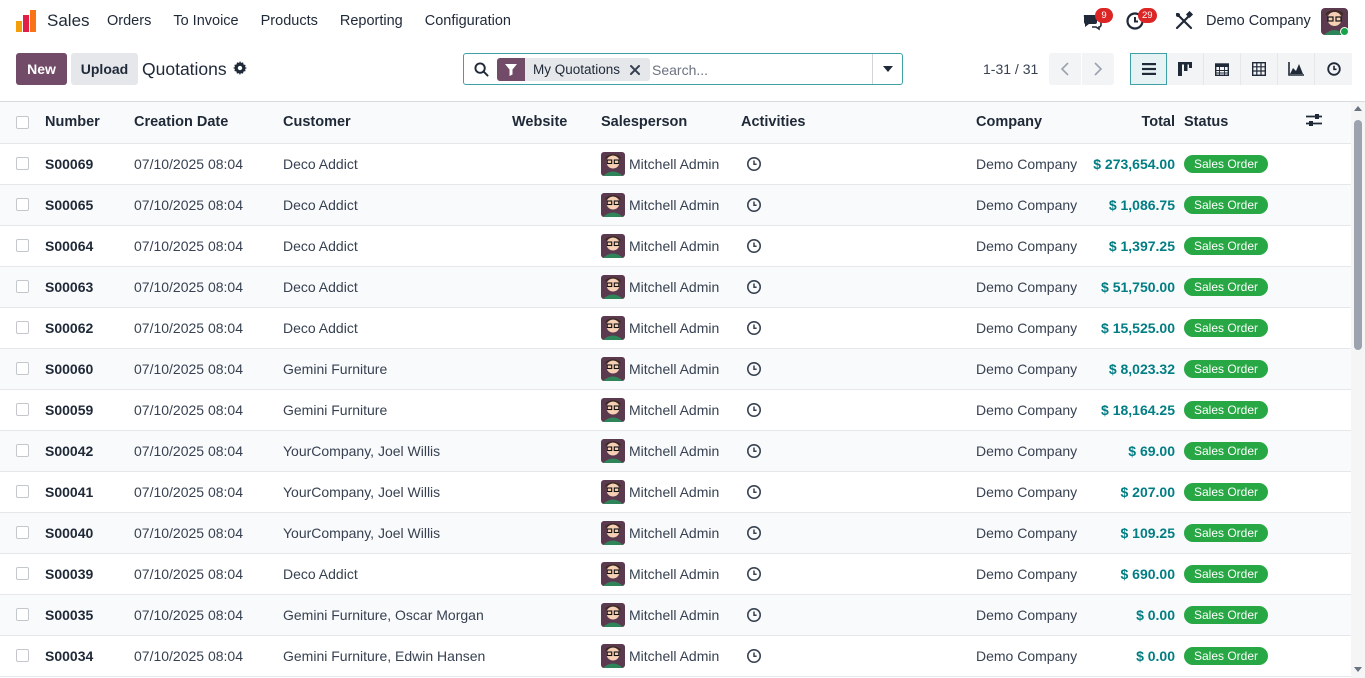  I want to click on scroll-up-arrow, so click(1358, 108).